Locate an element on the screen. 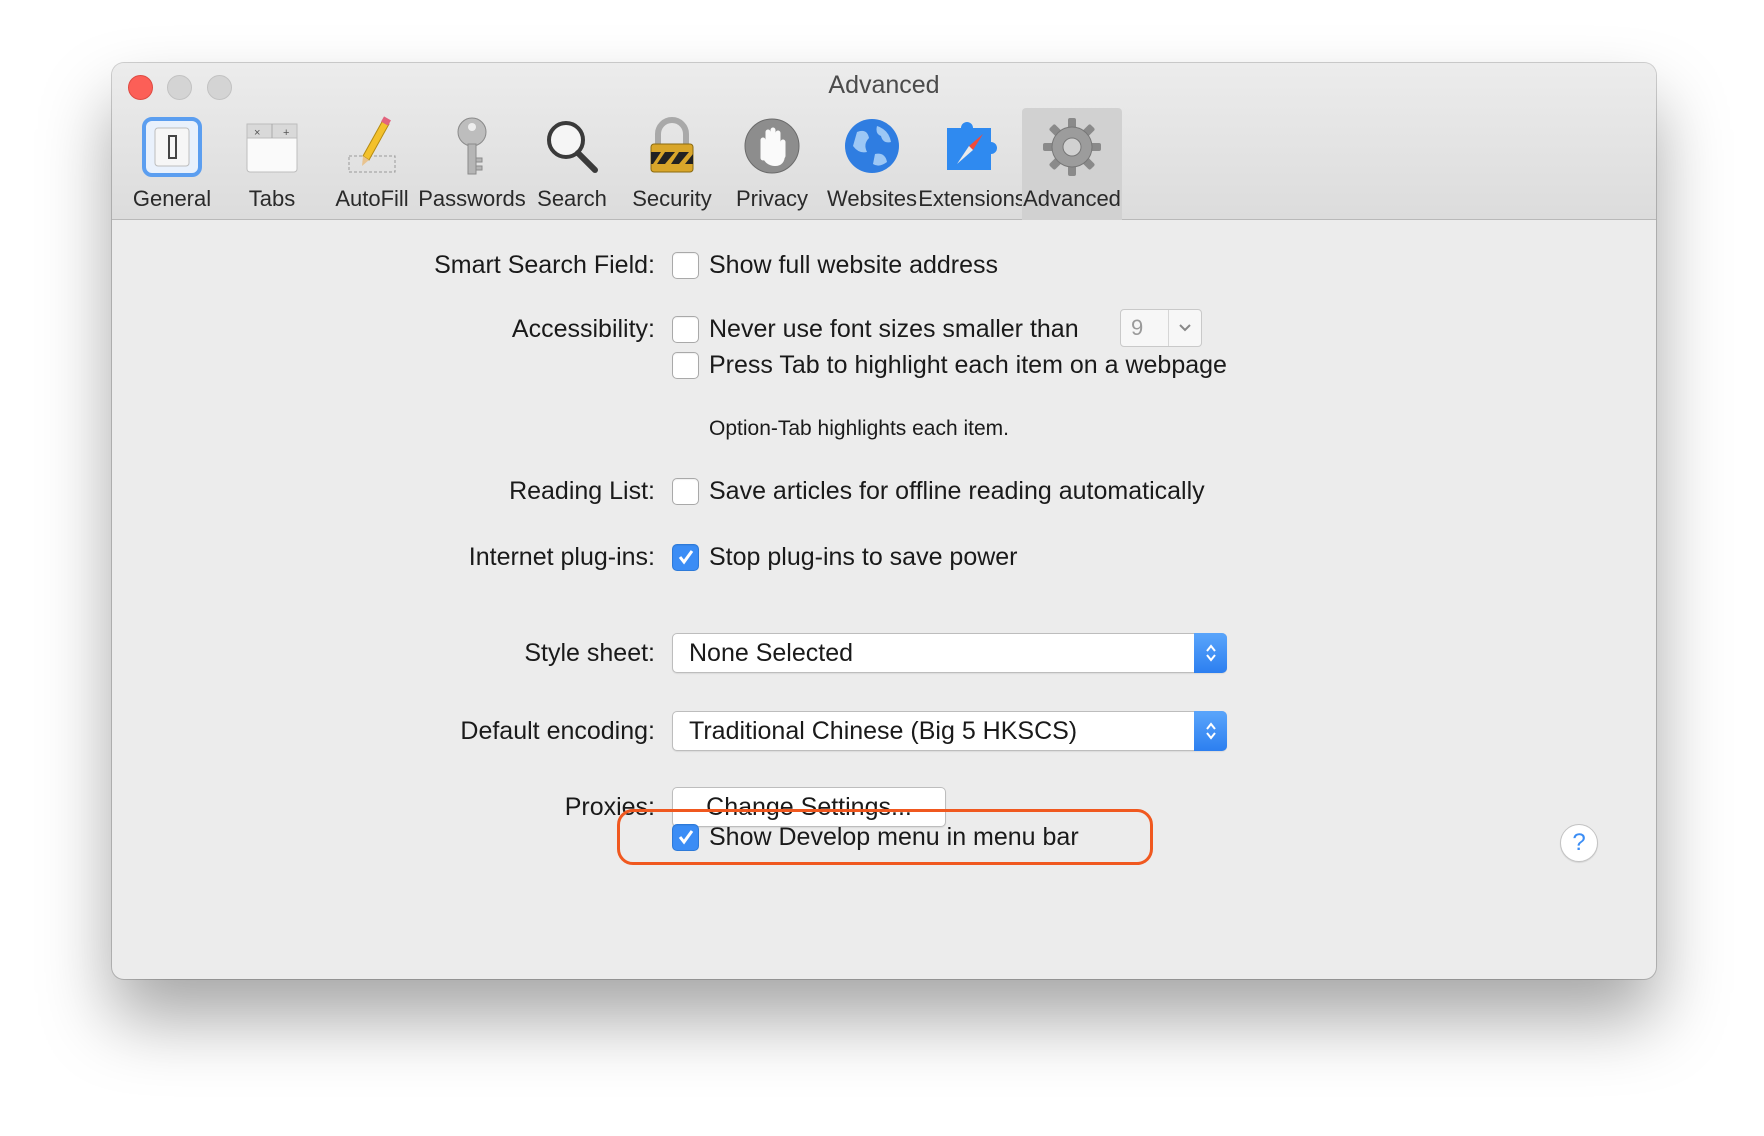 The image size is (1764, 1136). window-title: Advanced is located at coordinates (884, 85).